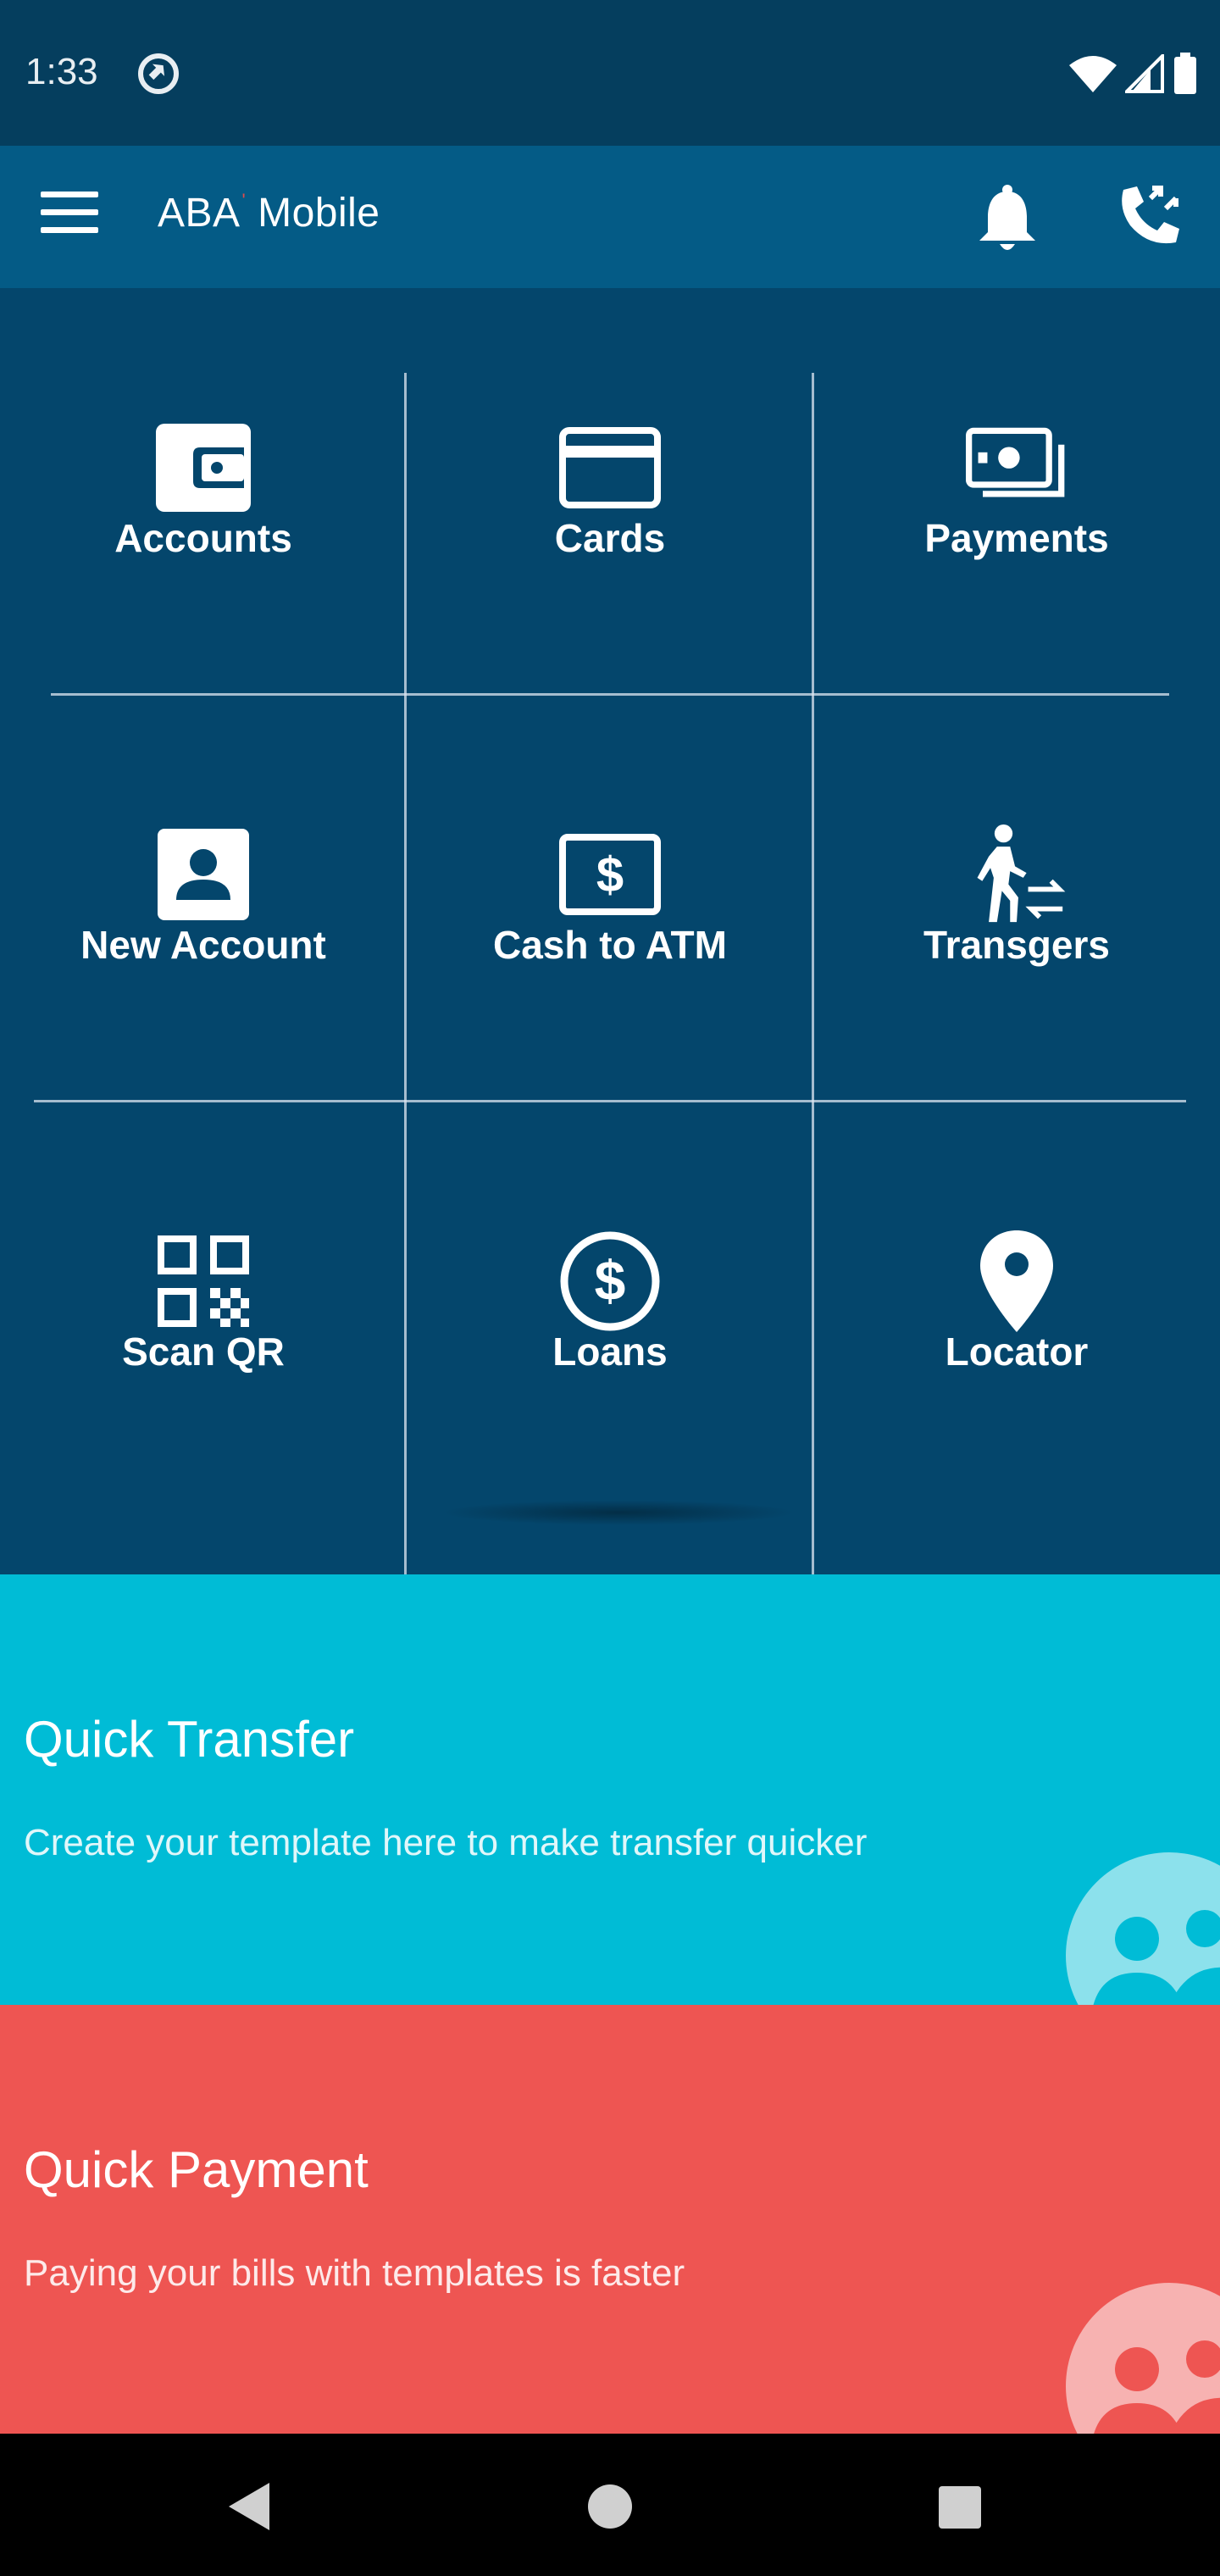 This screenshot has height=2576, width=1220. What do you see at coordinates (610, 945) in the screenshot?
I see `tile-label: Cash to ATM` at bounding box center [610, 945].